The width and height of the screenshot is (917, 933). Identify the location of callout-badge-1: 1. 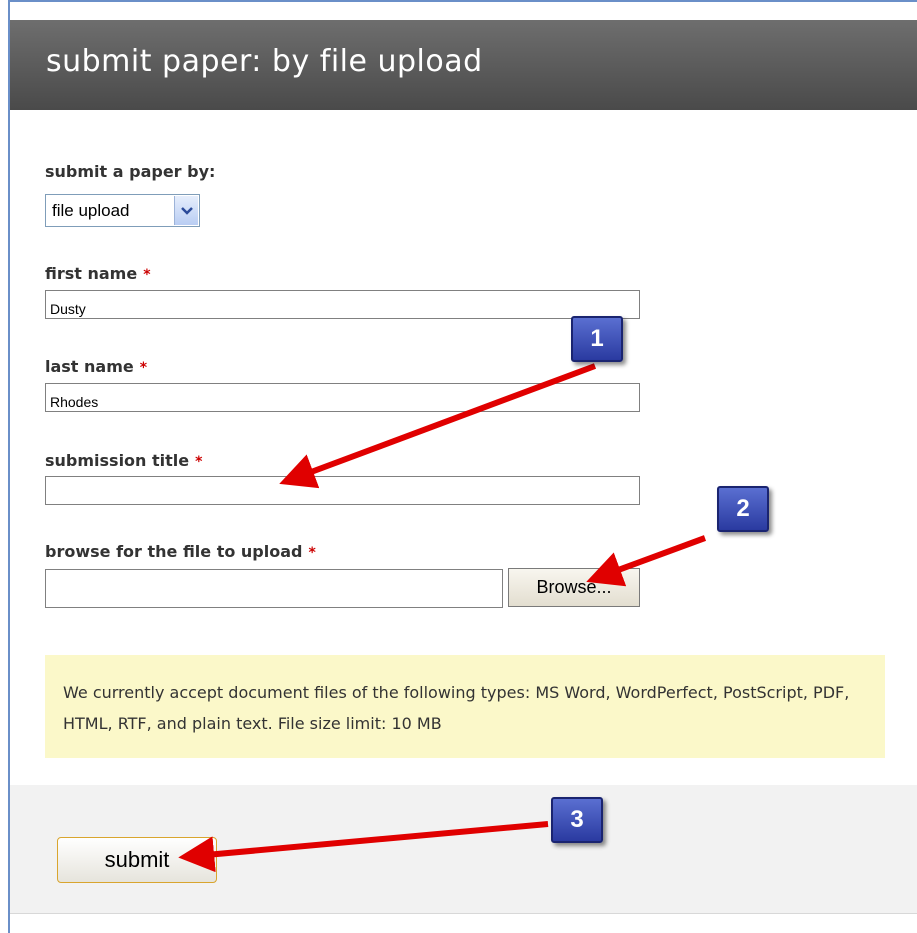
(597, 339).